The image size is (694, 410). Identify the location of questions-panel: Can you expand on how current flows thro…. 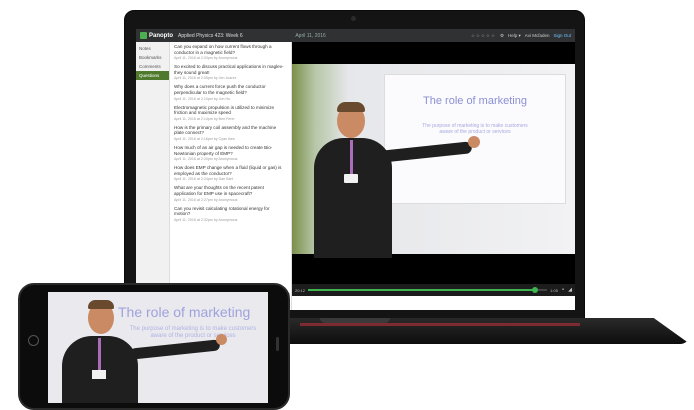
(231, 176).